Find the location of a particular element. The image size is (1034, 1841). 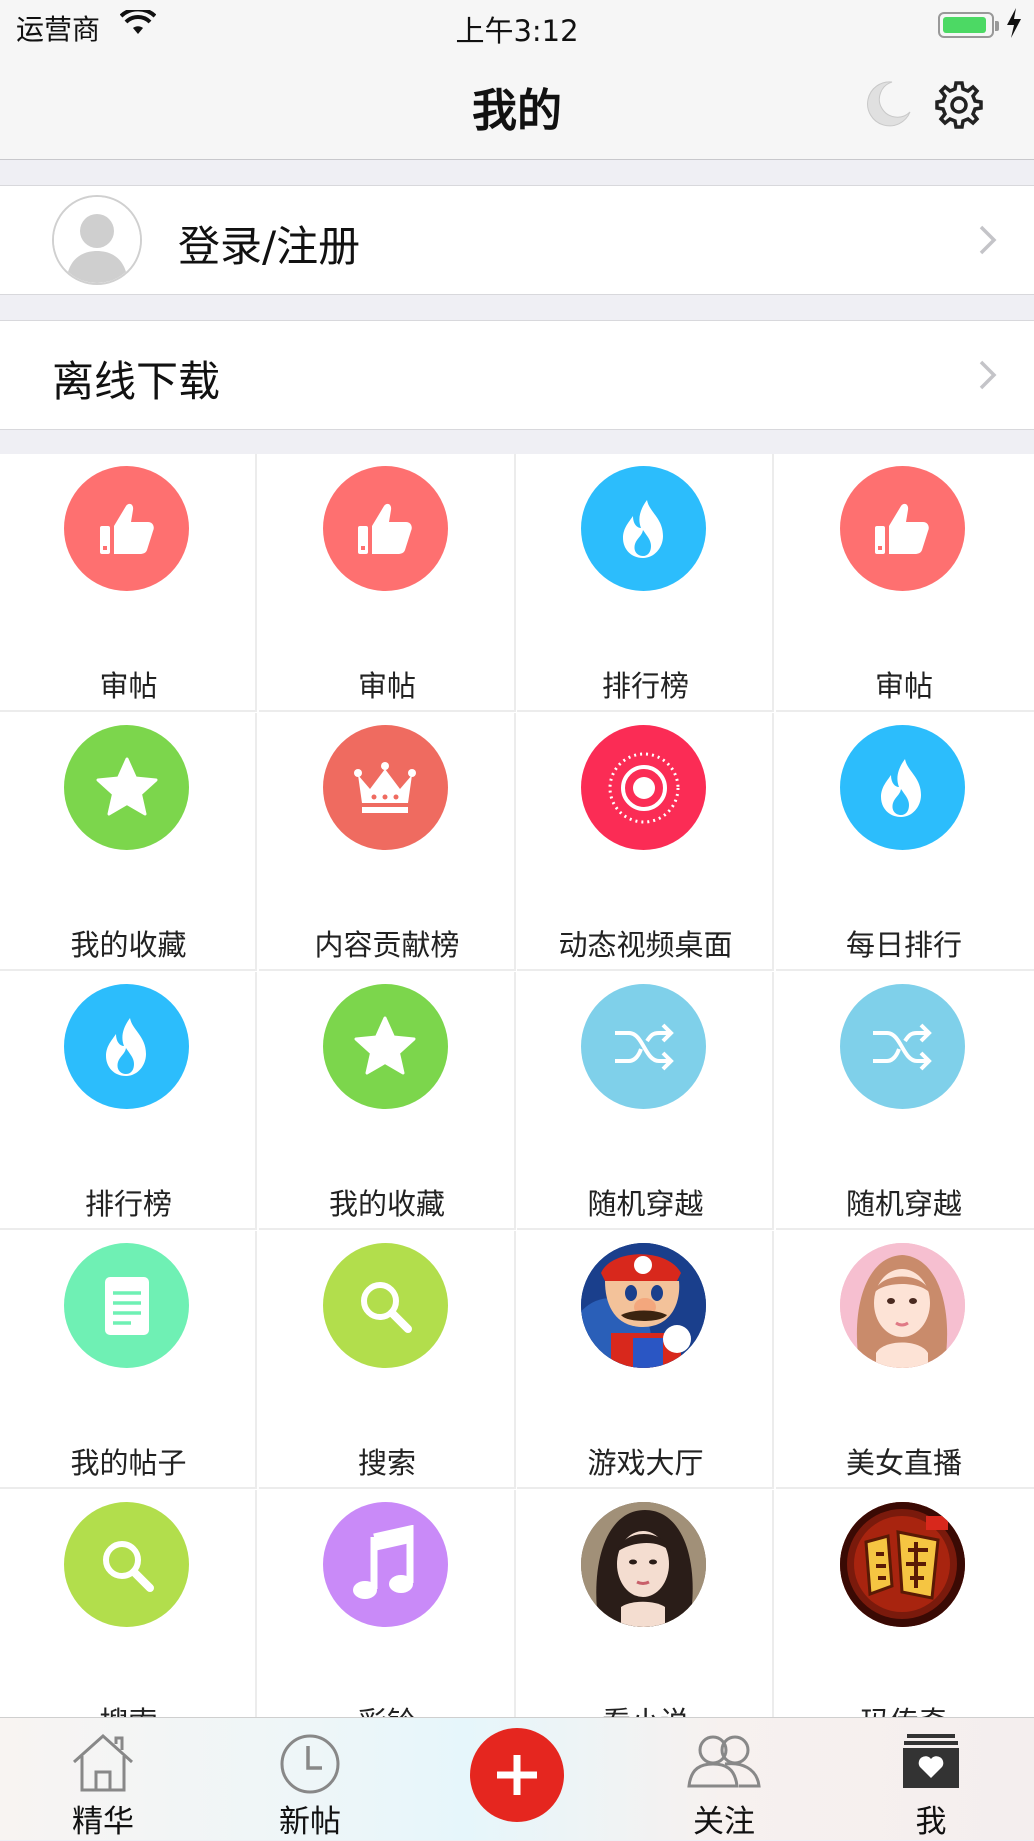

game-avatar-icon is located at coordinates (643, 1305).